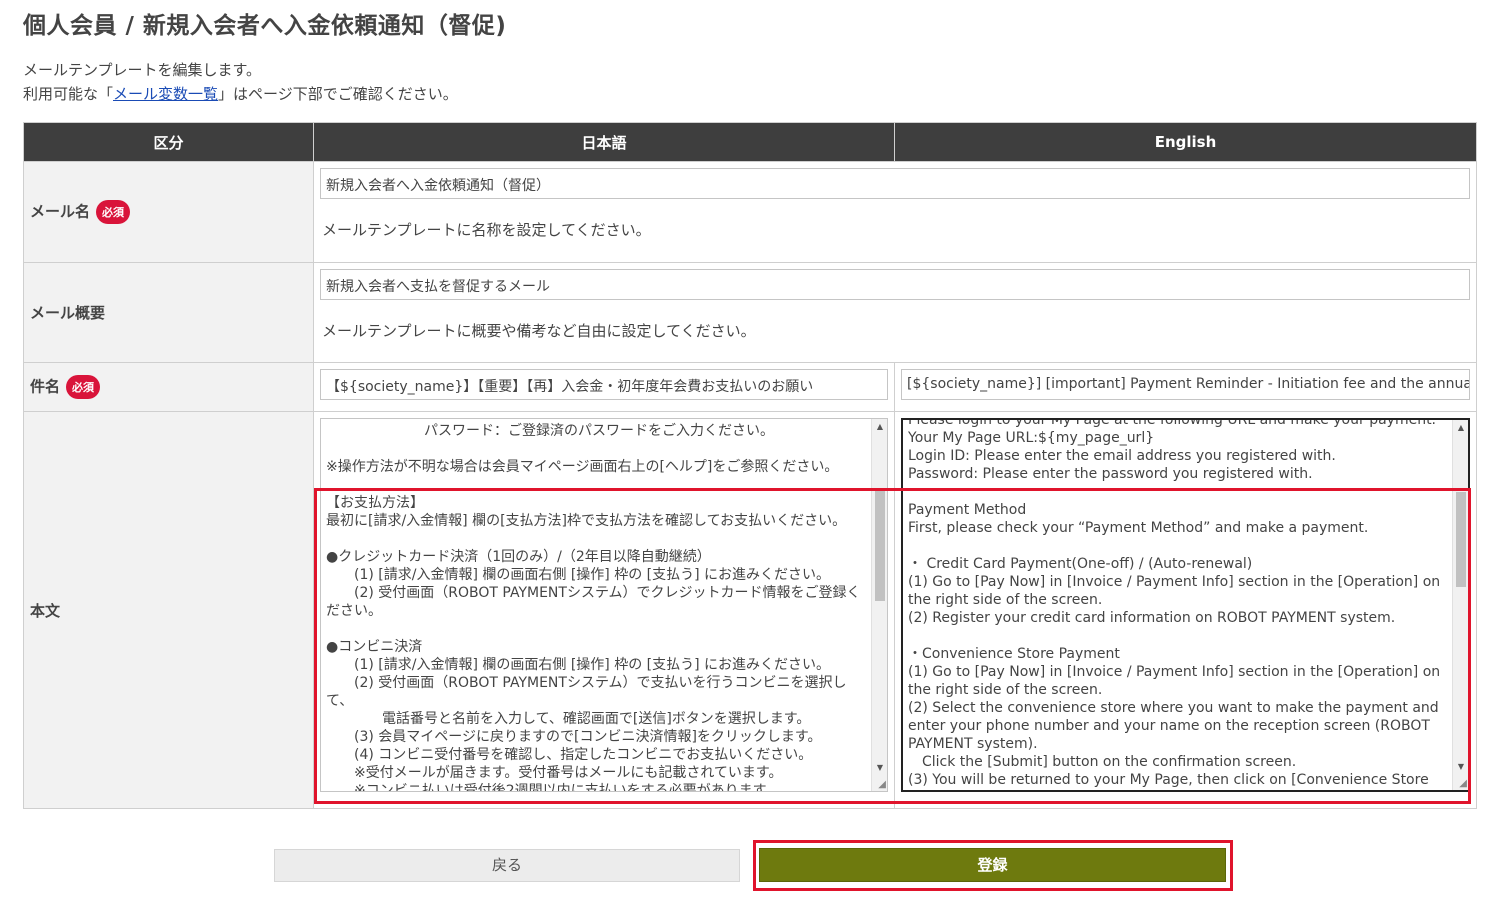 This screenshot has width=1489, height=901. I want to click on mail-summary-label-cell: メール概要, so click(168, 312).